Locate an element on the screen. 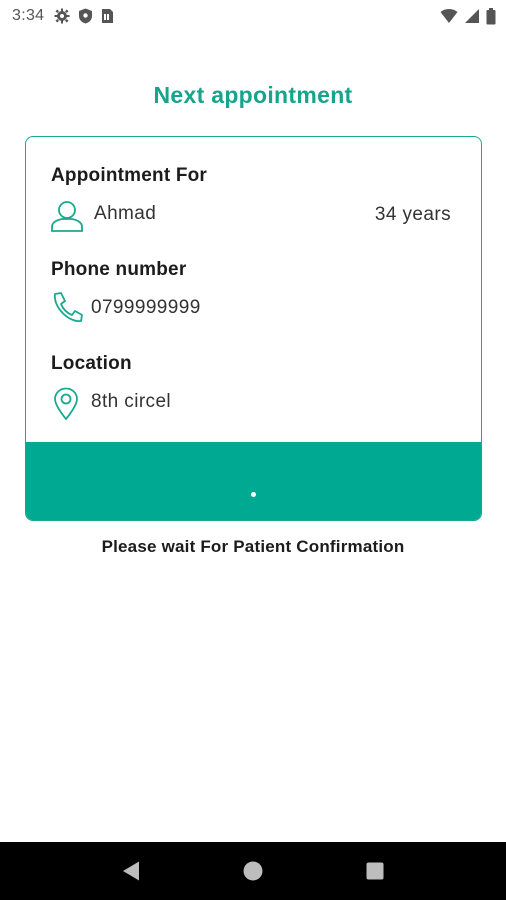 This screenshot has width=506, height=900. loading-indicator is located at coordinates (253, 494).